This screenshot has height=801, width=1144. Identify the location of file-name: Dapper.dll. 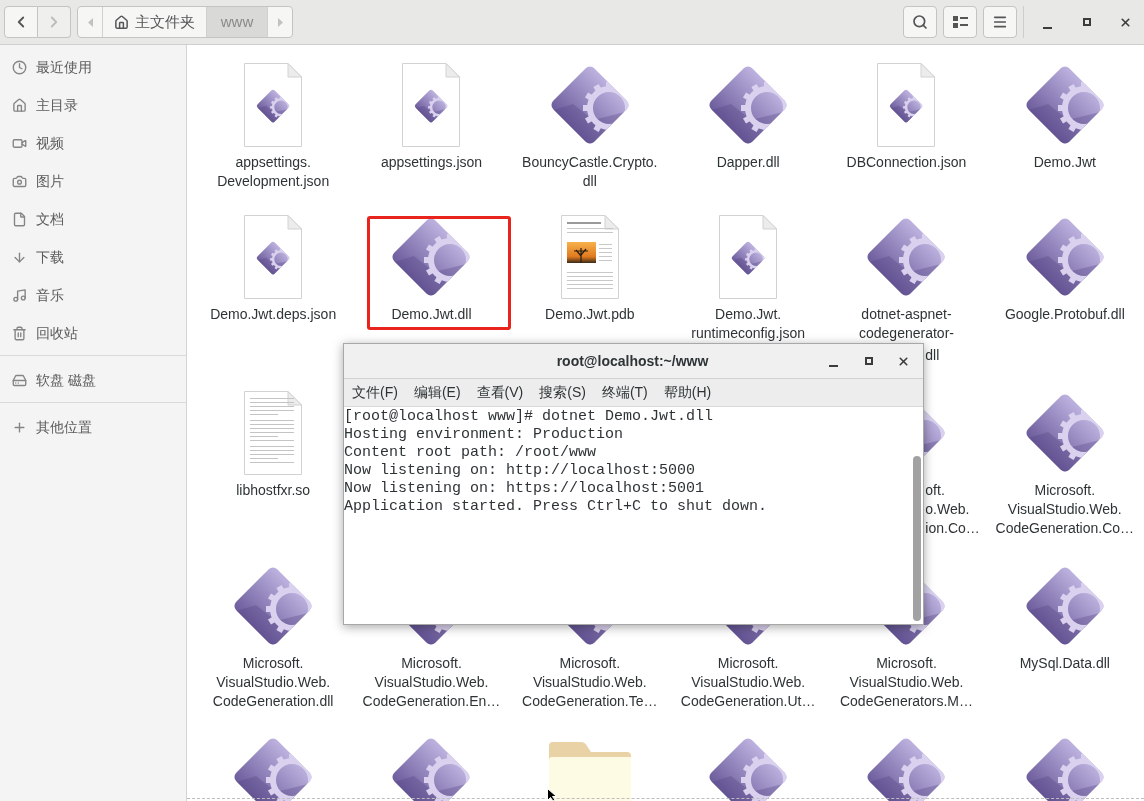
(748, 162).